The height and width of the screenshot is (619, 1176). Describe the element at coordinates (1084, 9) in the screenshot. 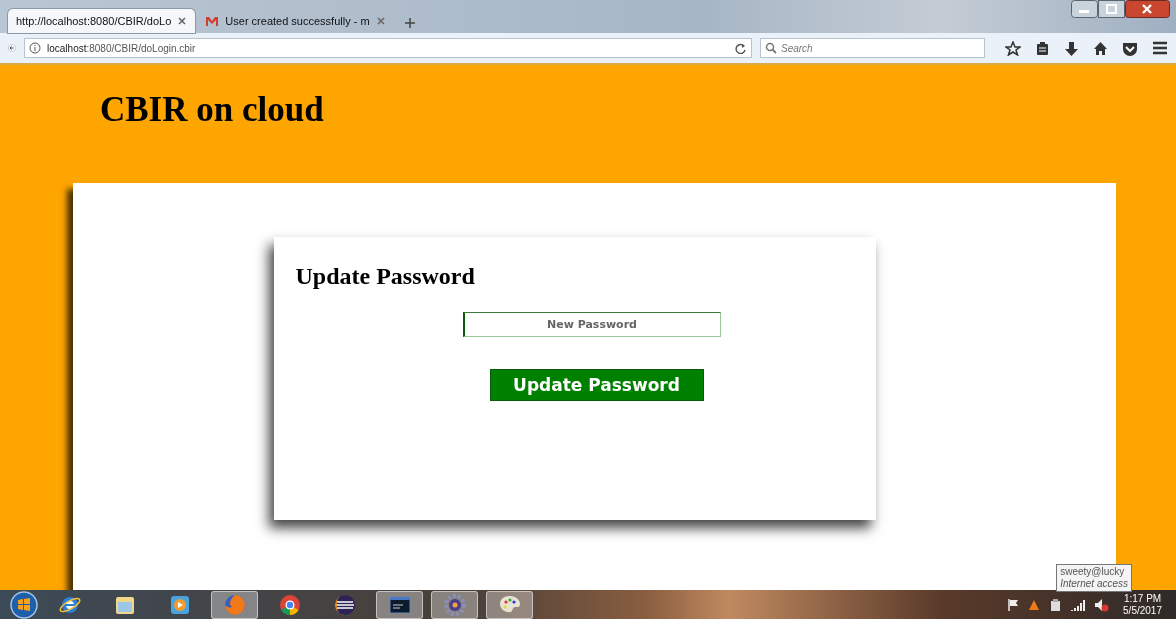

I see `minimize-icon` at that location.